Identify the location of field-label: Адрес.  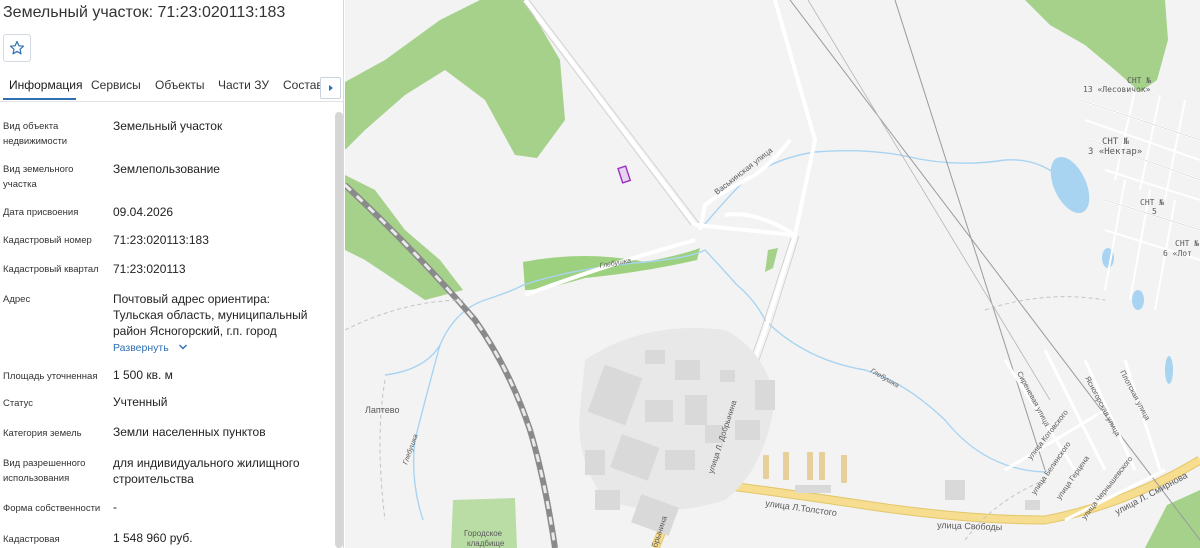
(17, 299).